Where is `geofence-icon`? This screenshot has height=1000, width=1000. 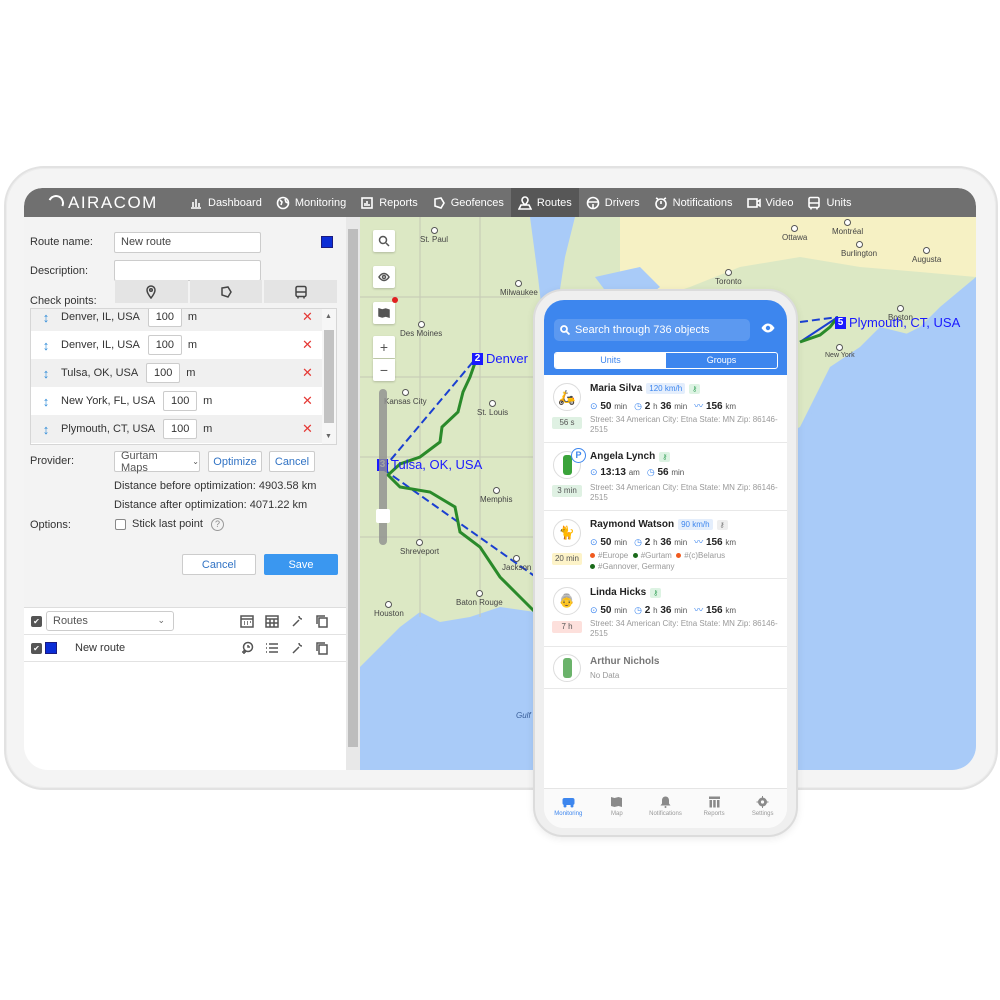 geofence-icon is located at coordinates (226, 291).